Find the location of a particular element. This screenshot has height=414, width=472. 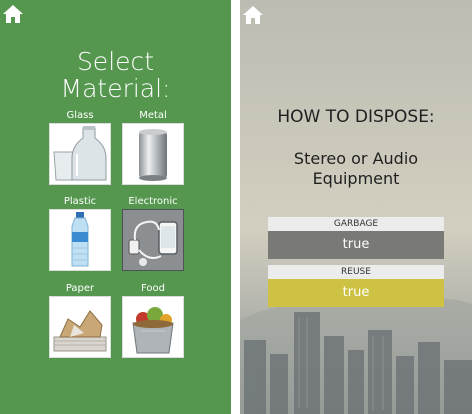

material-food: Food is located at coordinates (153, 320).